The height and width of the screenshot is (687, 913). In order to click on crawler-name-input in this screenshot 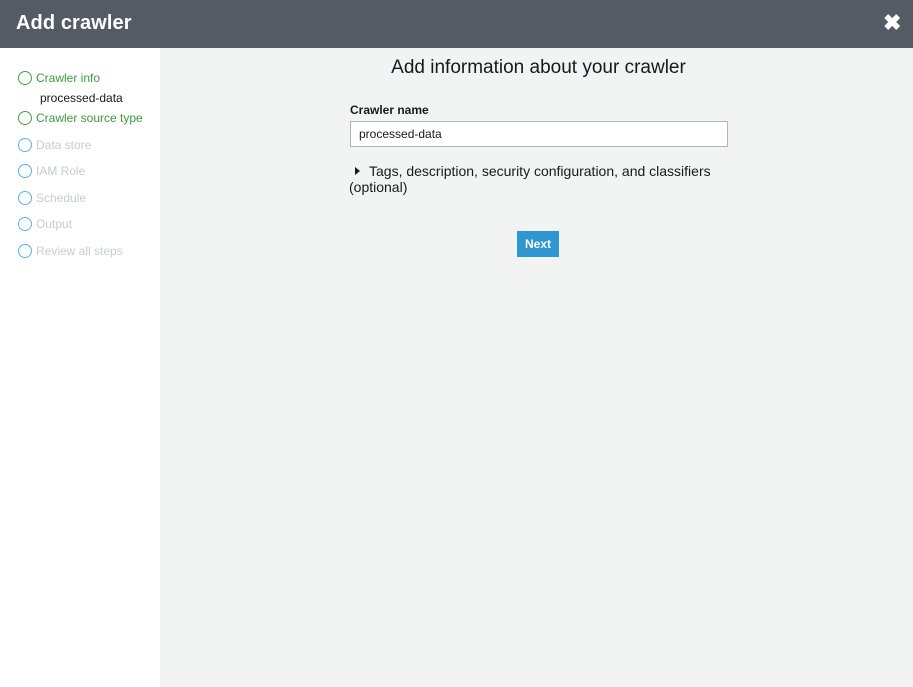, I will do `click(539, 134)`.